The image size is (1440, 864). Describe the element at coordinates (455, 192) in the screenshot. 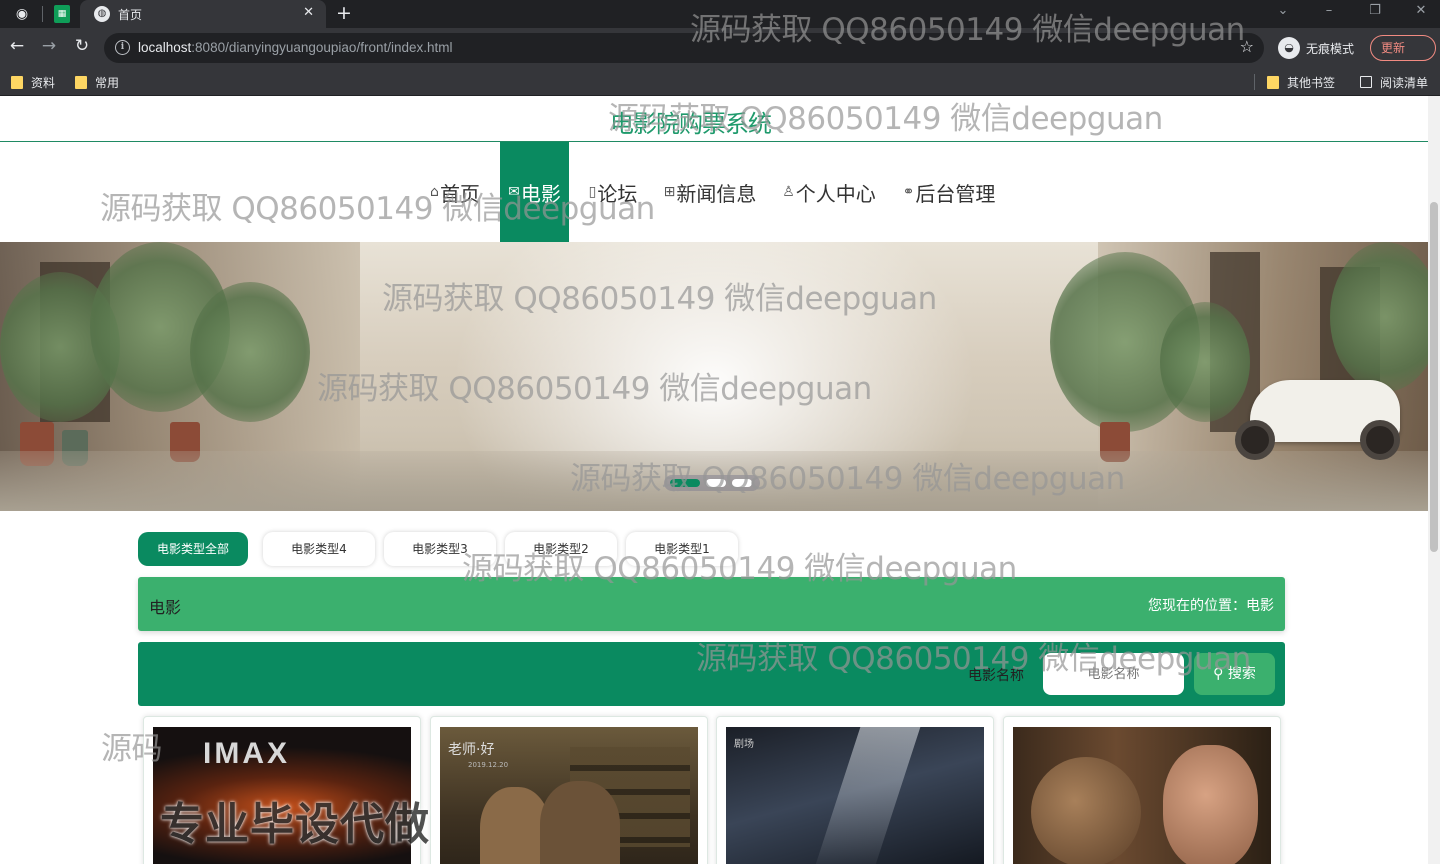

I see `nav-item-home: ⌂ 首页` at that location.